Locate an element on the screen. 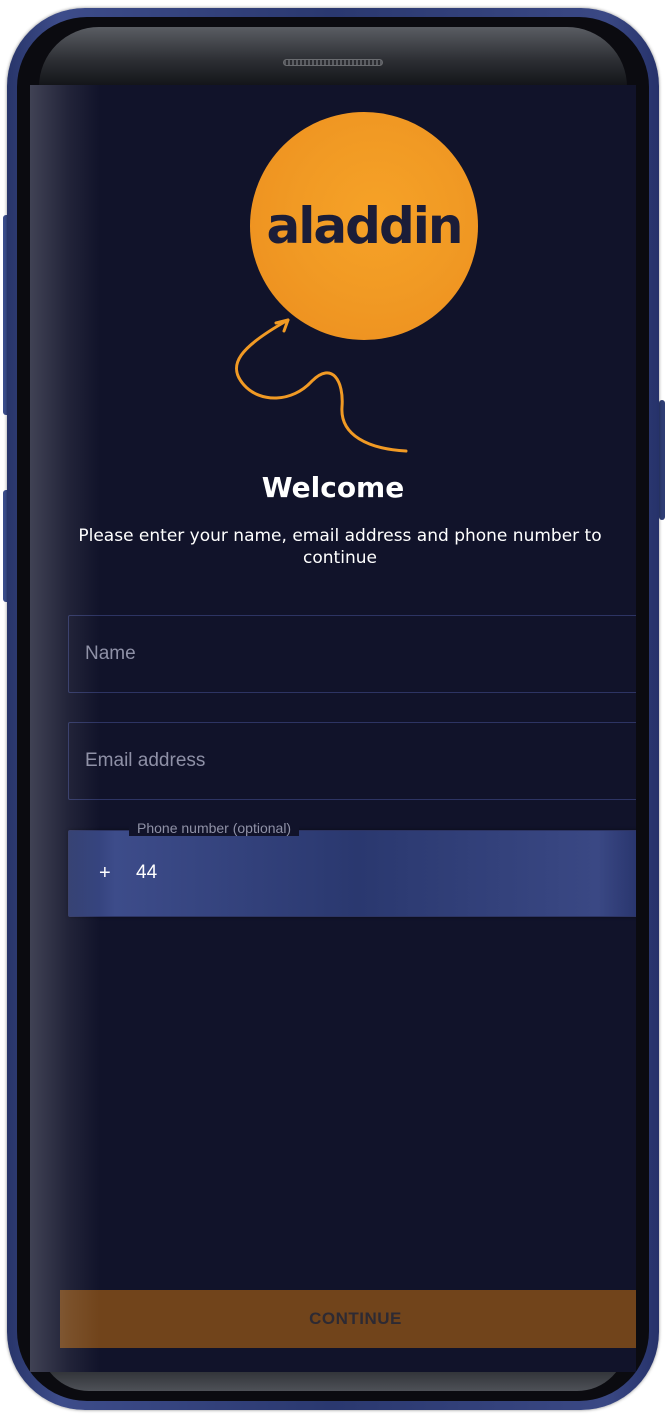 Image resolution: width=667 pixels, height=1414 pixels. name-field is located at coordinates (352, 654).